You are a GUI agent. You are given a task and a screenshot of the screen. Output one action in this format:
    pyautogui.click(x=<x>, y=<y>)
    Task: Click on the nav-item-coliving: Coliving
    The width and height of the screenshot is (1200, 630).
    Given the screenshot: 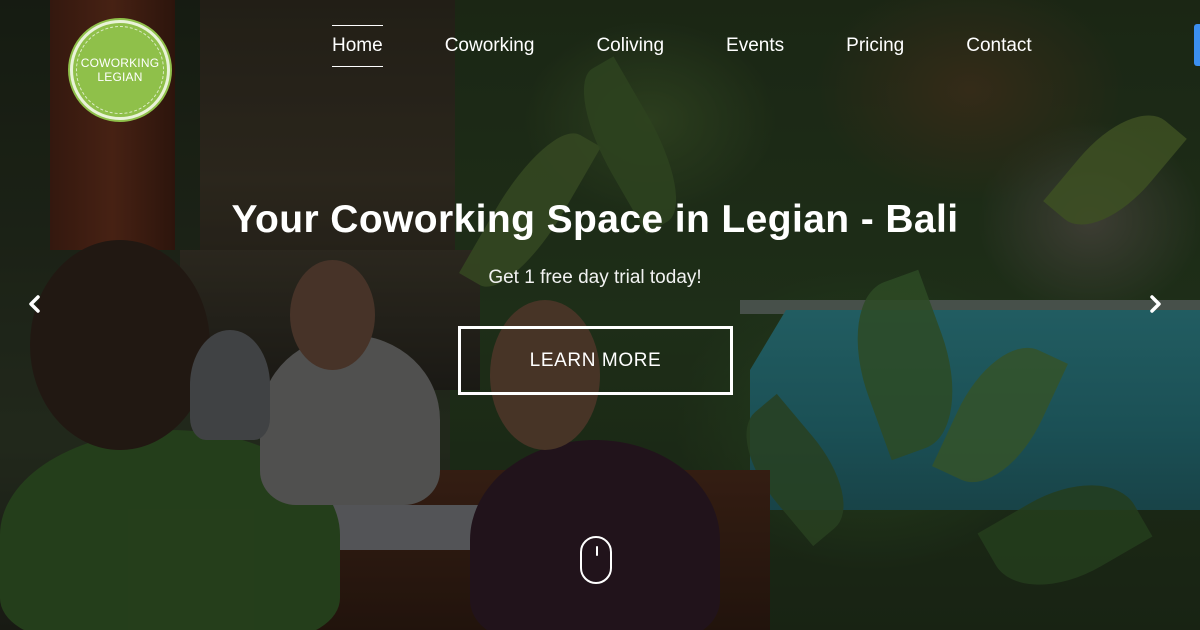 What is the action you would take?
    pyautogui.click(x=630, y=46)
    